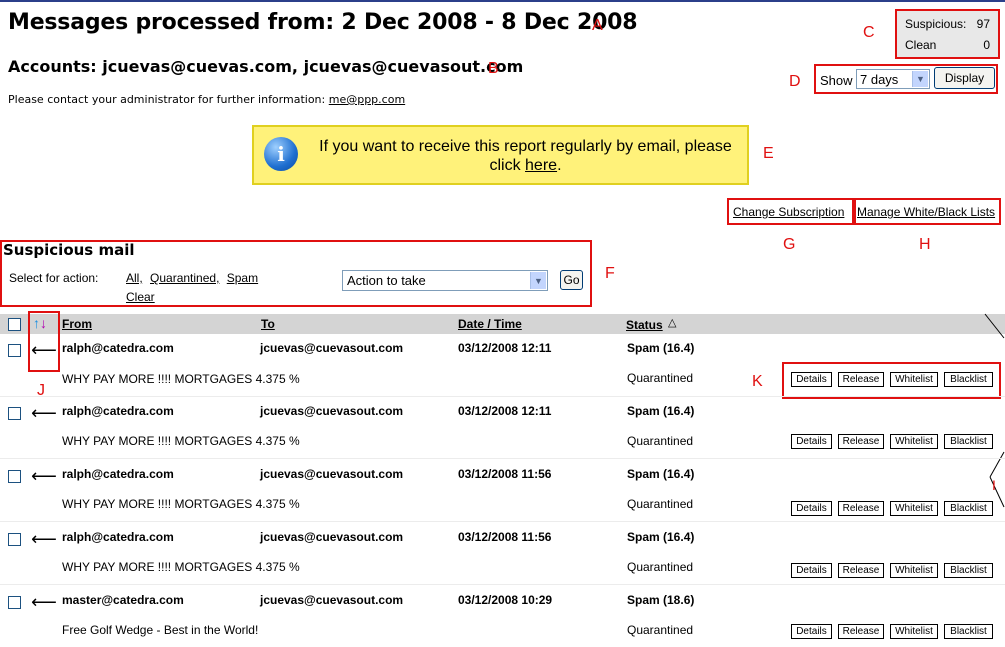  Describe the element at coordinates (493, 68) in the screenshot. I see `annotation-b: B` at that location.